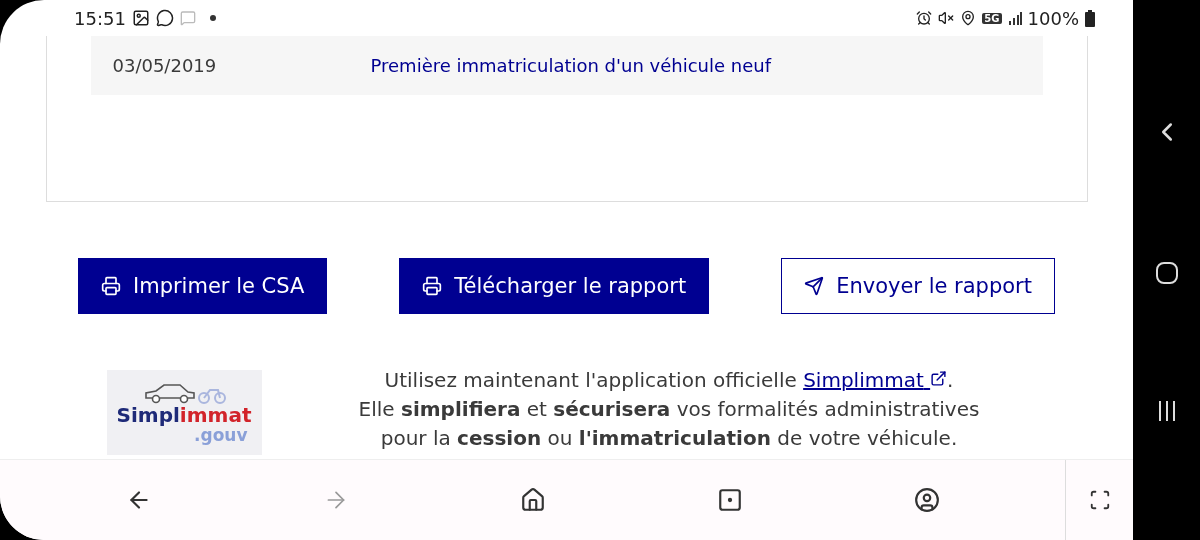 This screenshot has height=540, width=1200. I want to click on chat-icon, so click(164, 18).